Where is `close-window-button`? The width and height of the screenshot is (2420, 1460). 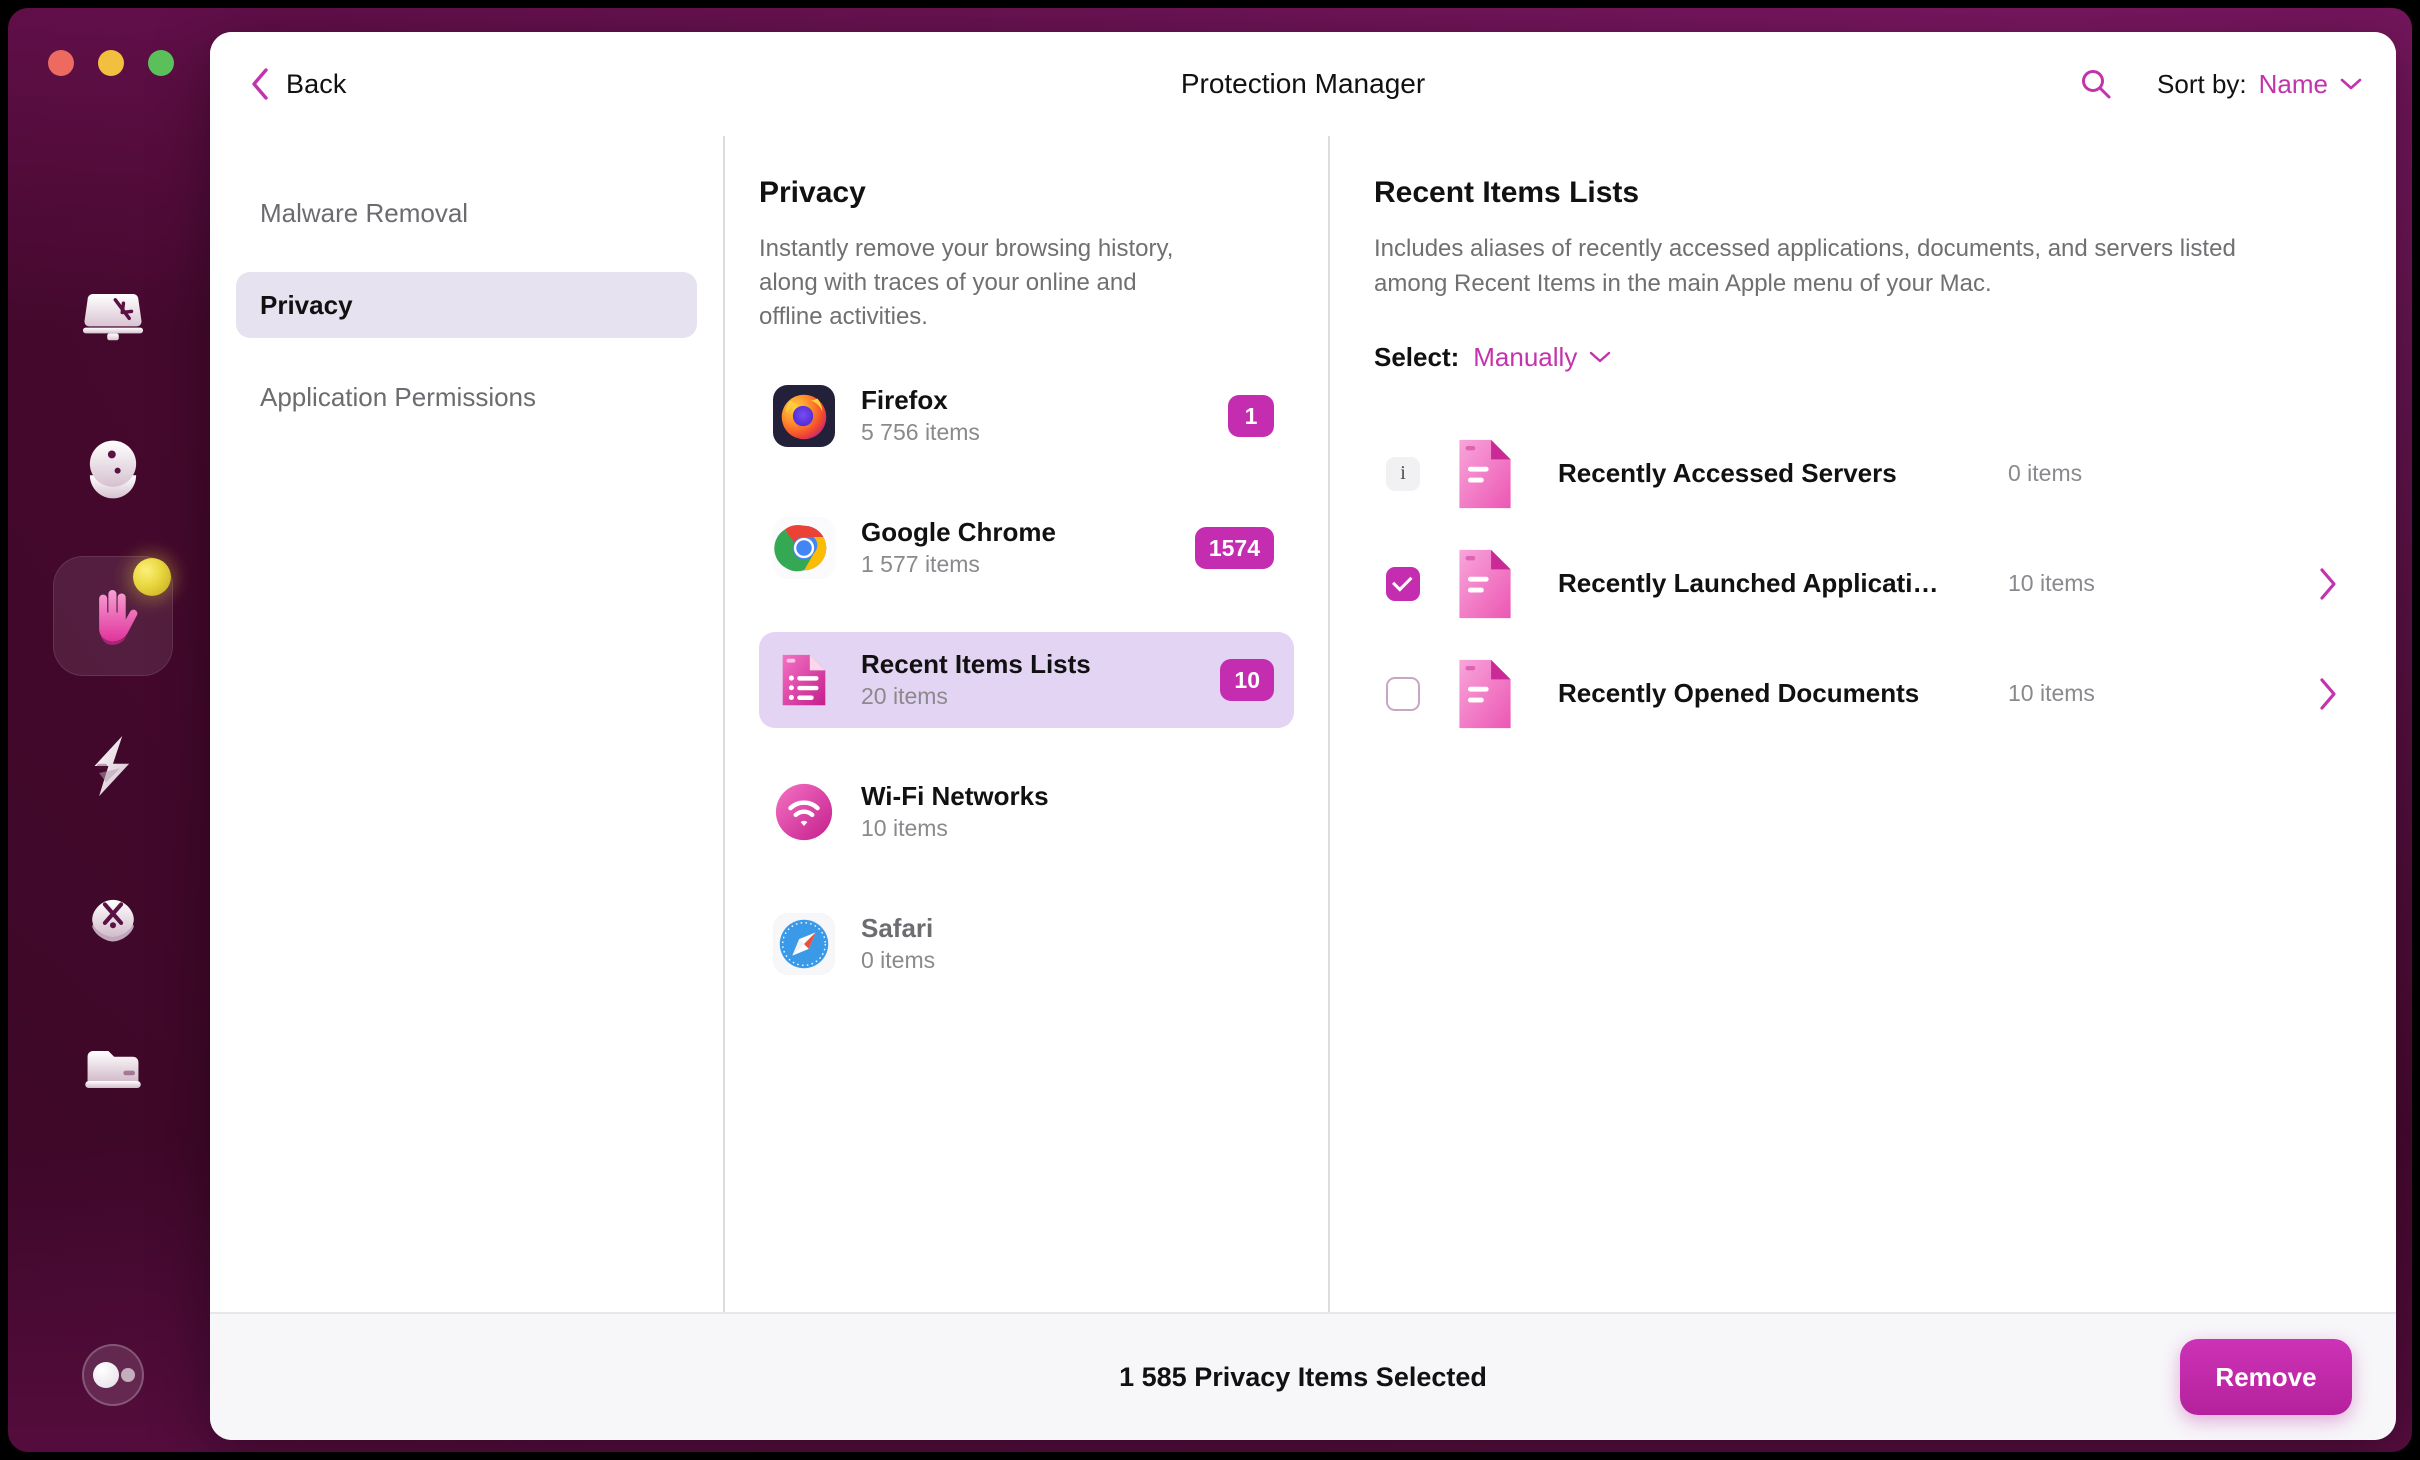
close-window-button is located at coordinates (61, 63).